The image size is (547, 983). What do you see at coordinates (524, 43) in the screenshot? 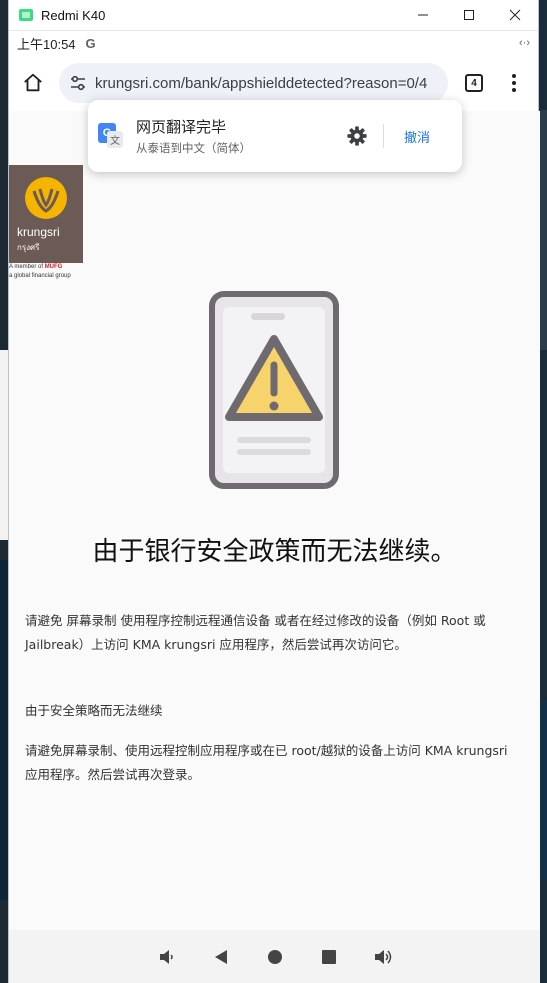
I see `status-right-icon: ‹·›` at bounding box center [524, 43].